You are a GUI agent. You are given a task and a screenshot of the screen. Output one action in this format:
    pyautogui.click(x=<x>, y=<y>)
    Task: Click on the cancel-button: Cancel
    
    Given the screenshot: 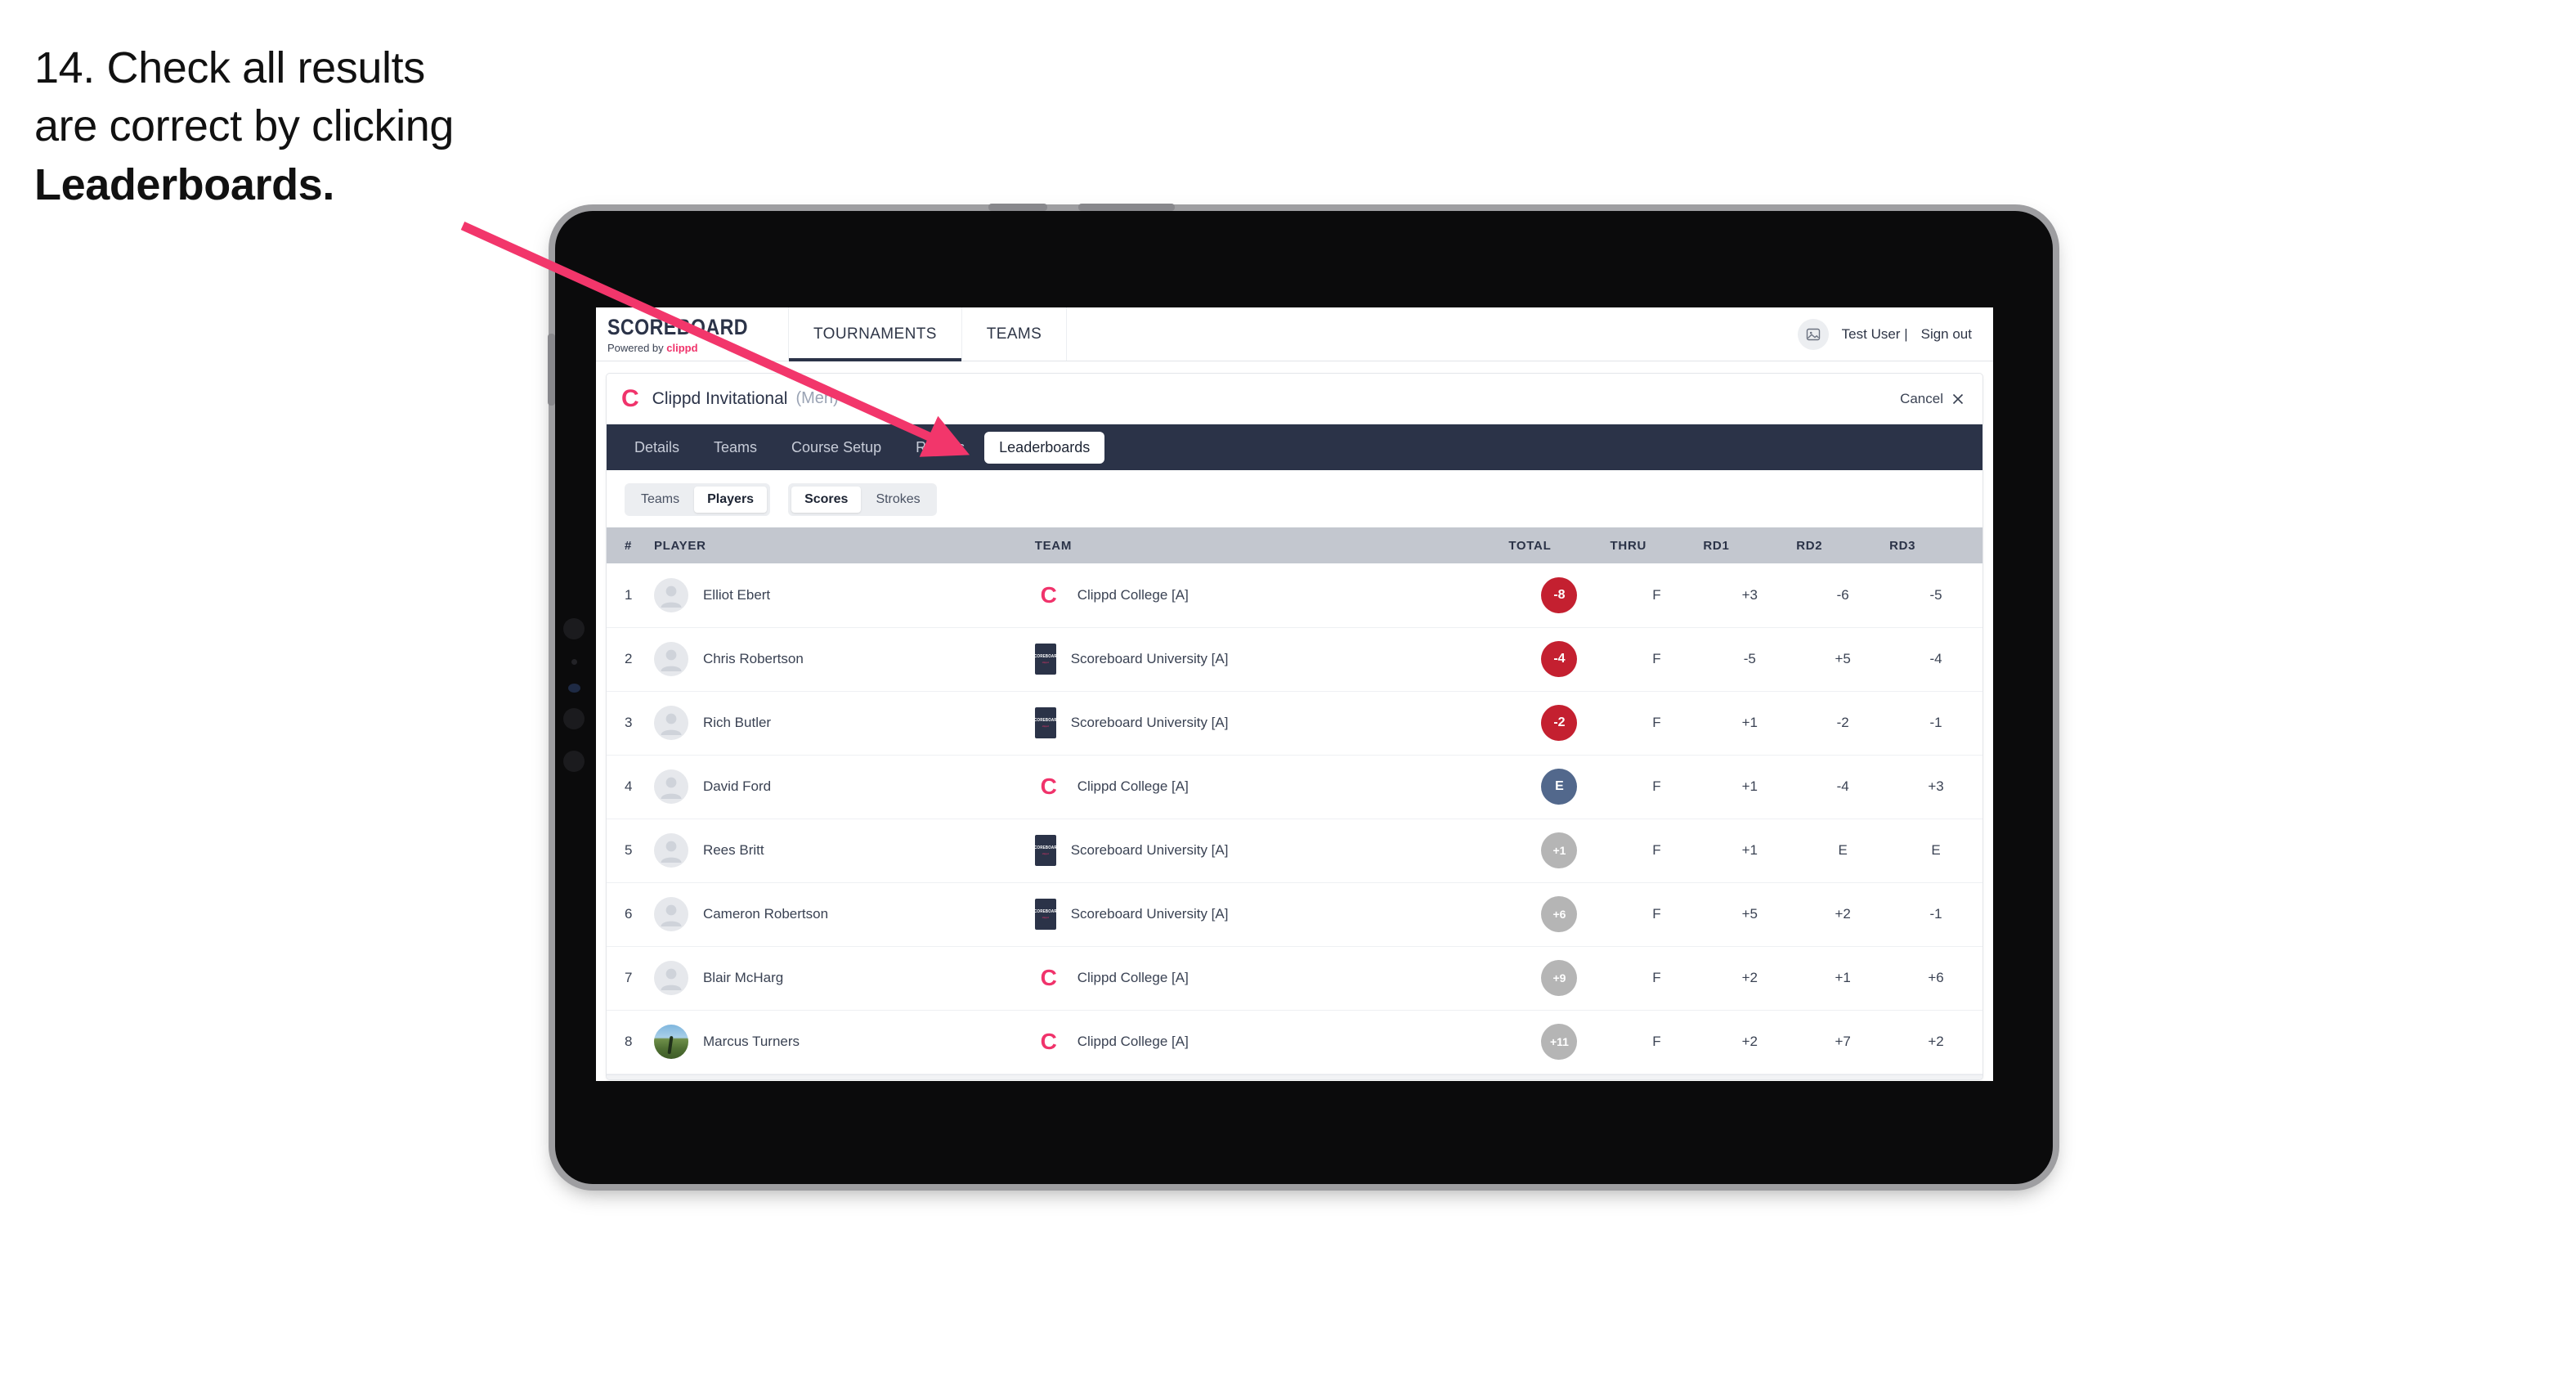 What is the action you would take?
    pyautogui.click(x=1932, y=399)
    